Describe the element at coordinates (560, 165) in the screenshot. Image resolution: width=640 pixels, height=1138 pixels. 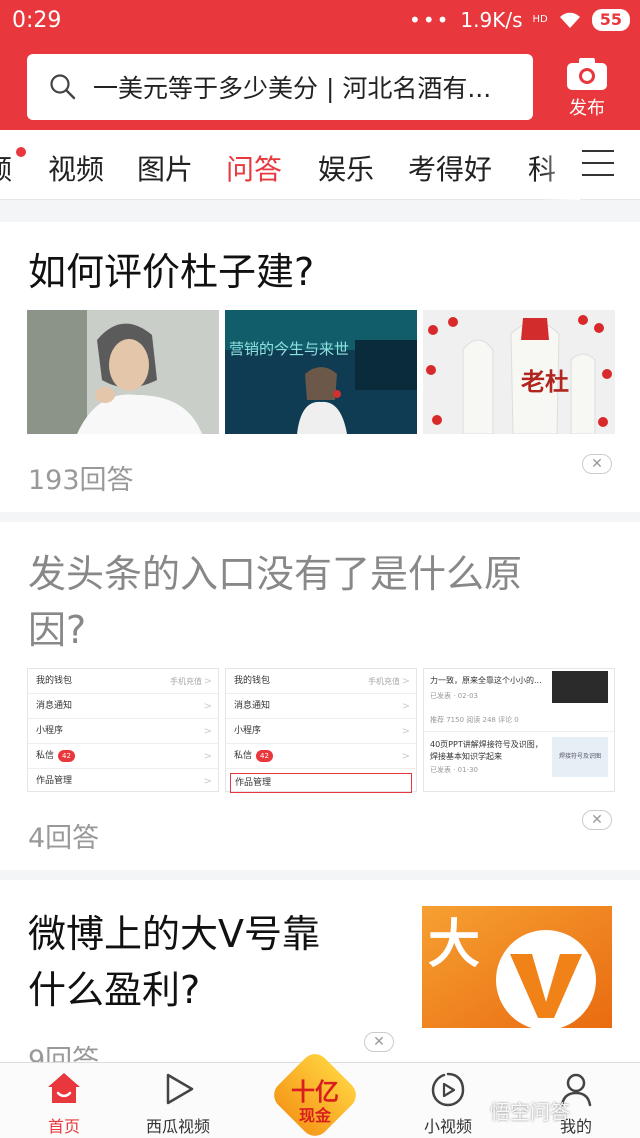
I see `tab-fade` at that location.